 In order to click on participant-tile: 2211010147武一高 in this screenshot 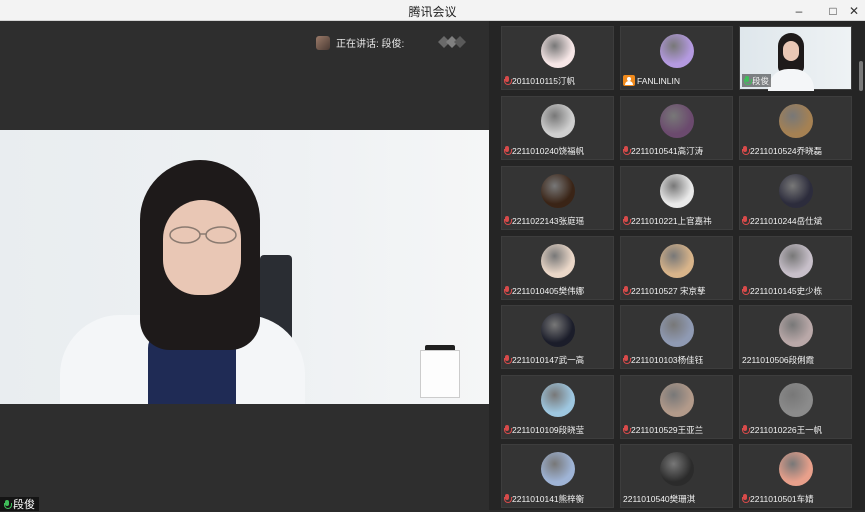, I will do `click(557, 337)`.